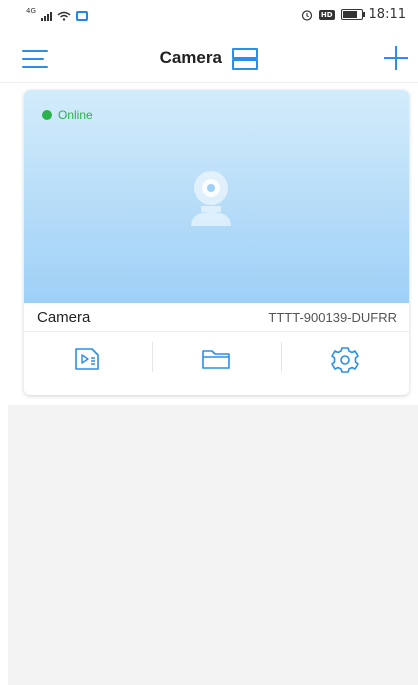  What do you see at coordinates (81, 16) in the screenshot?
I see `app-notification-icon` at bounding box center [81, 16].